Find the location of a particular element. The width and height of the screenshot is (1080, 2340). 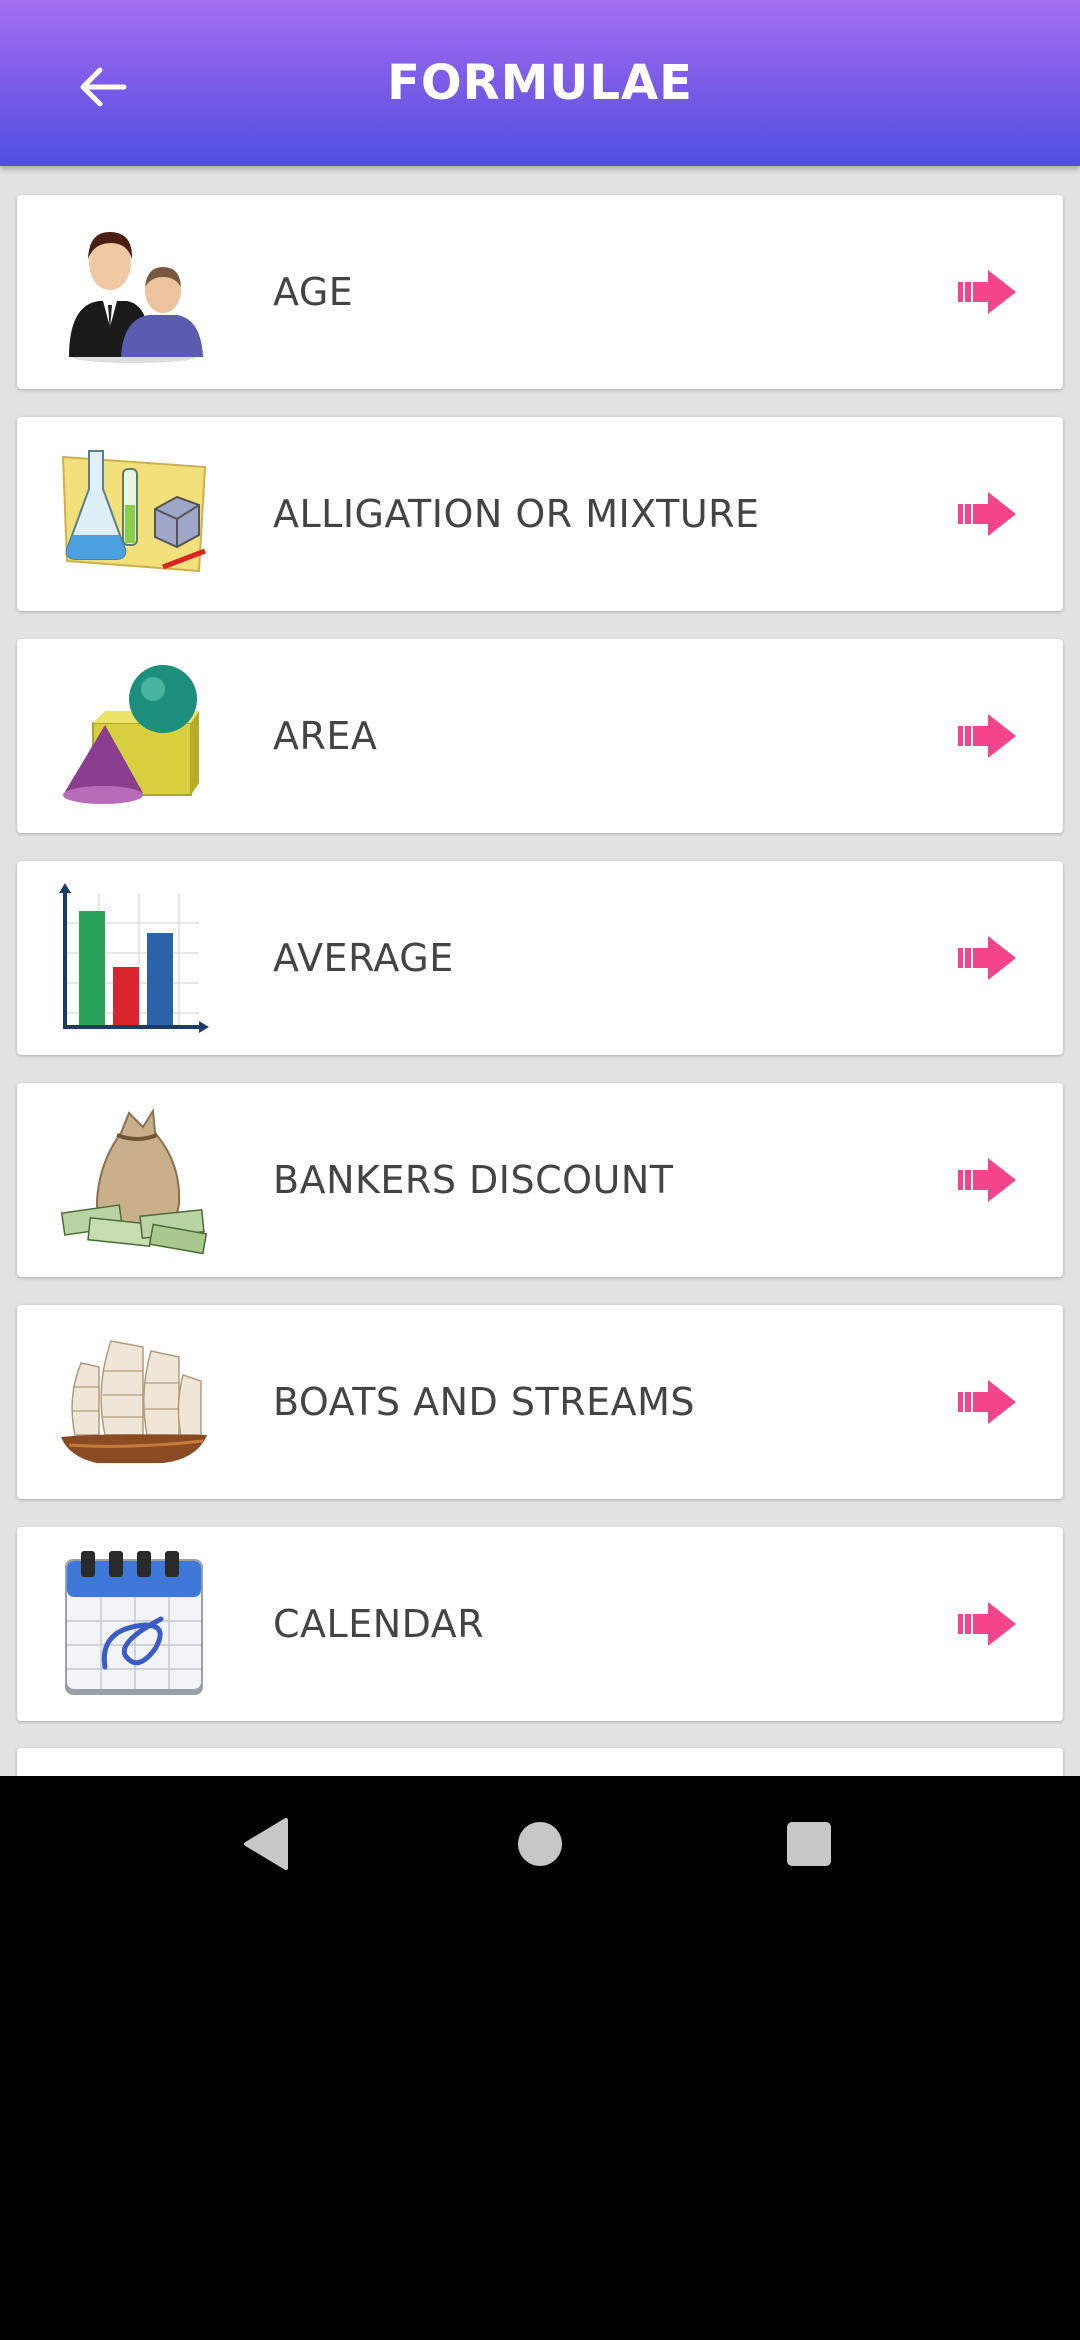

arrow-left-icon is located at coordinates (103, 87).